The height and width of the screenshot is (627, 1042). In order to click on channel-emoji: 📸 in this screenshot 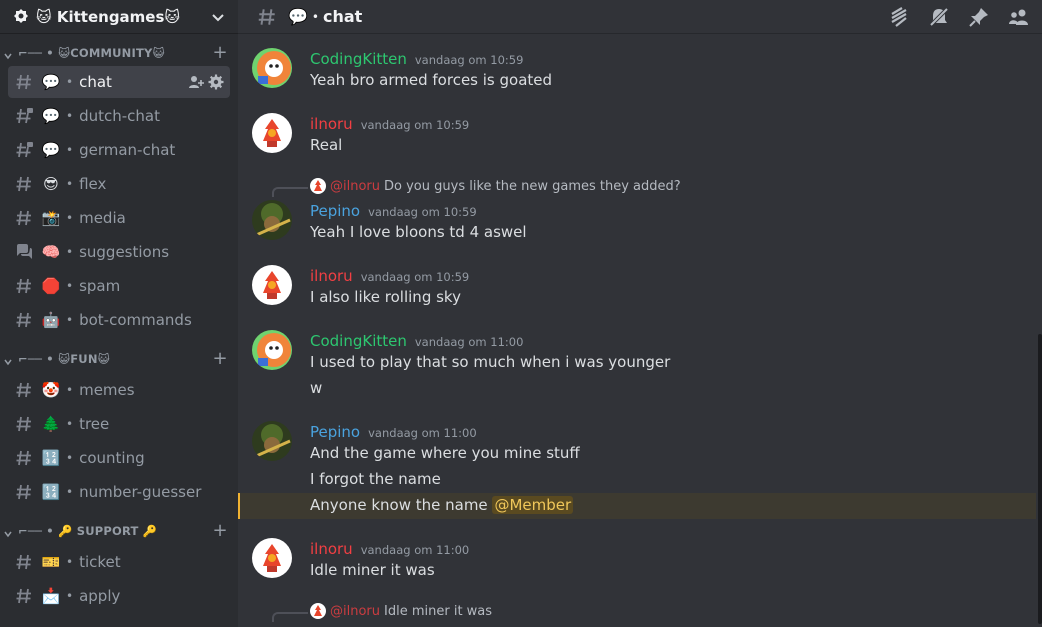, I will do `click(51, 218)`.